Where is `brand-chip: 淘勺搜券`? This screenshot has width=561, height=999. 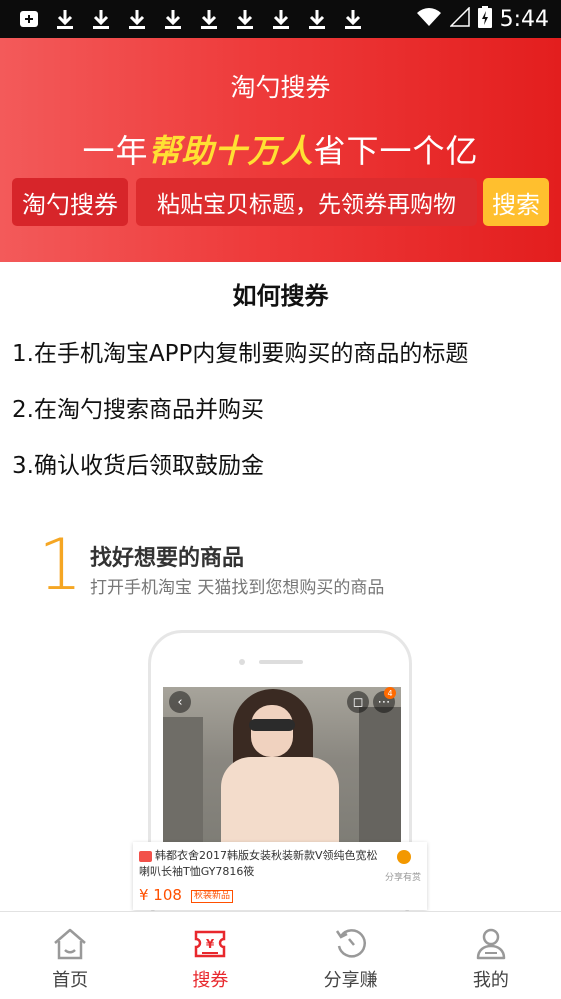
brand-chip: 淘勺搜券 is located at coordinates (70, 202).